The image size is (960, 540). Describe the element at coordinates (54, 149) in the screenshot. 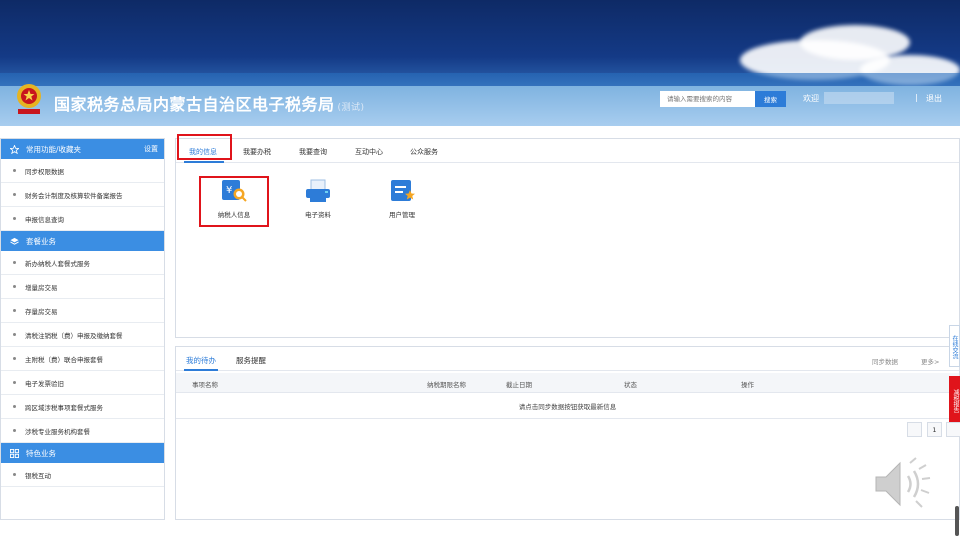

I see `sidebar-section-title: 常用功能/收藏夹` at that location.